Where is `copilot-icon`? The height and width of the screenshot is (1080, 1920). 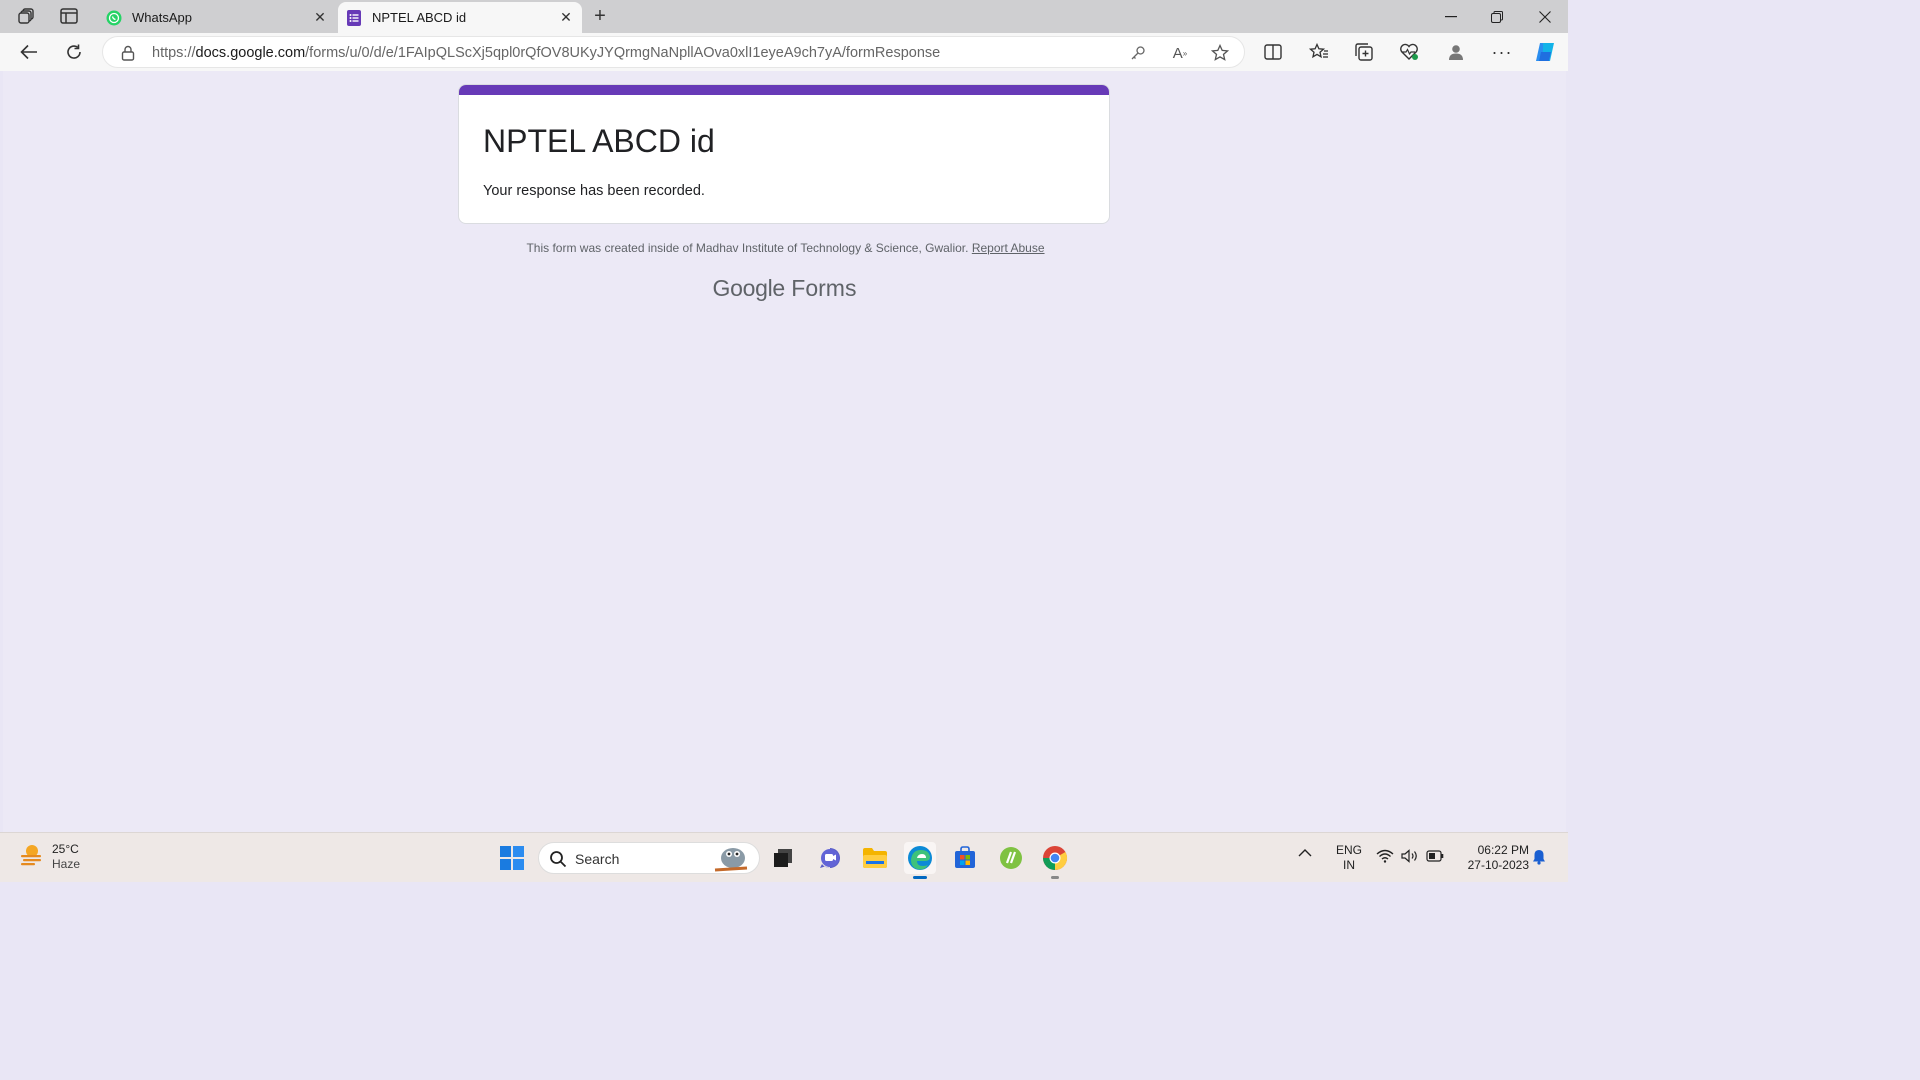
copilot-icon is located at coordinates (1545, 52).